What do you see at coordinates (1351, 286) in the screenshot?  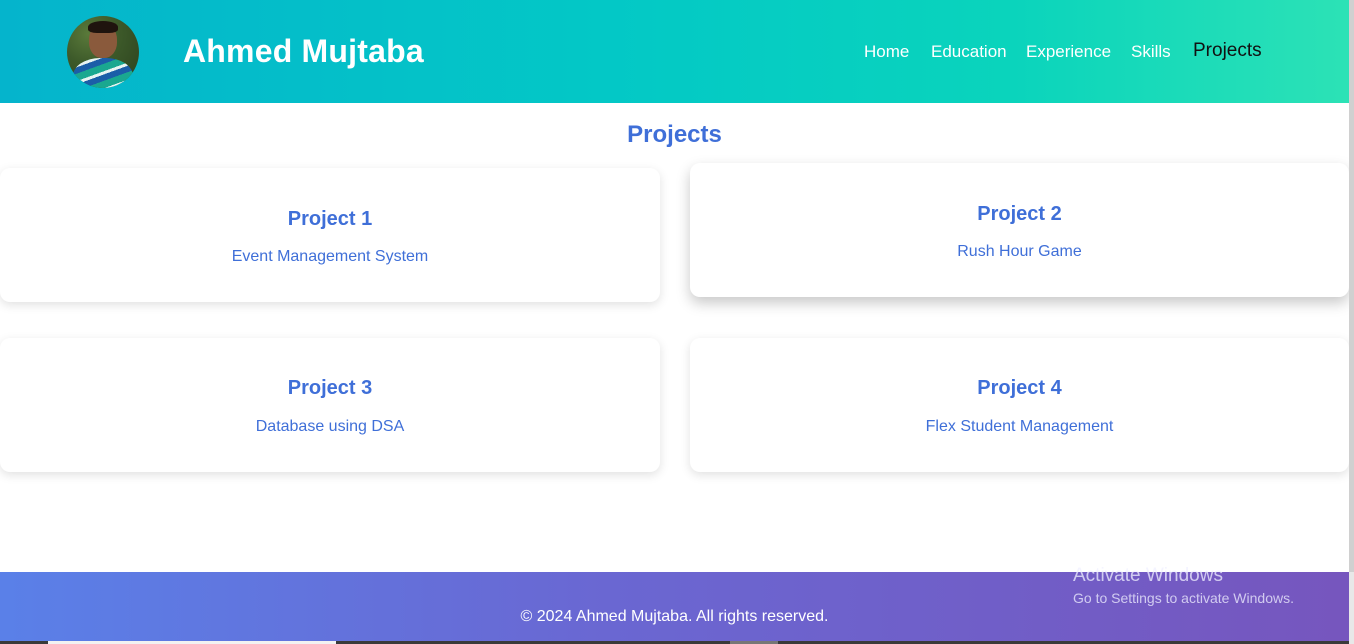 I see `scrollbar-thumb` at bounding box center [1351, 286].